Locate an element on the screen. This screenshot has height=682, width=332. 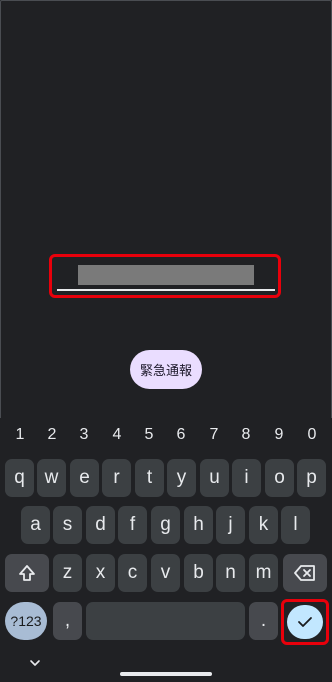
chevron-down-icon is located at coordinates (35, 663).